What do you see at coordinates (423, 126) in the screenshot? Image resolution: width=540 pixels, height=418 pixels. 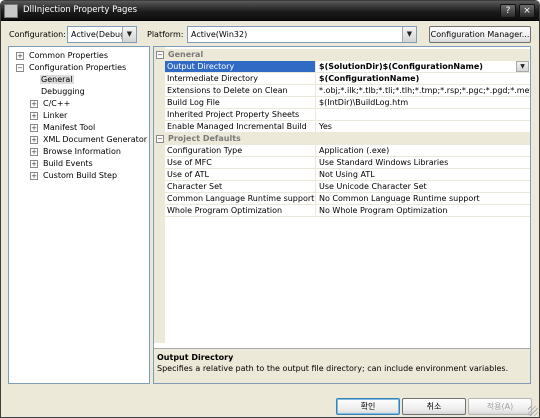 I see `property-value: Yes` at bounding box center [423, 126].